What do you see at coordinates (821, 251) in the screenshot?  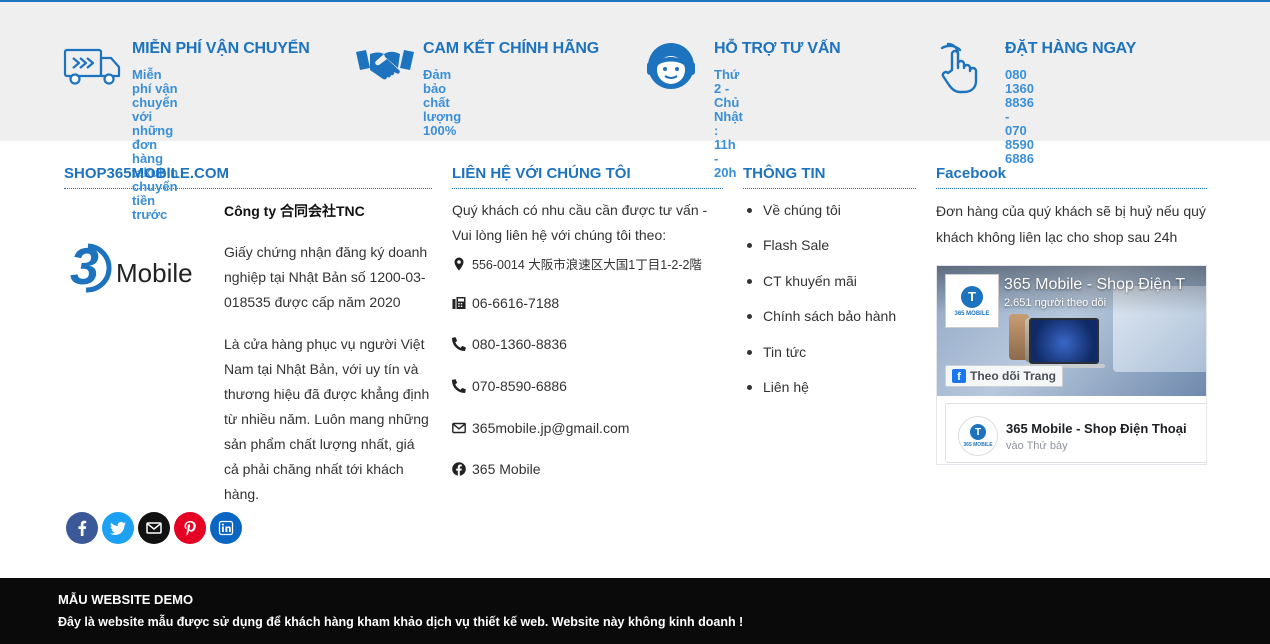 I see `info-link-flash-sale: Flash Sale` at bounding box center [821, 251].